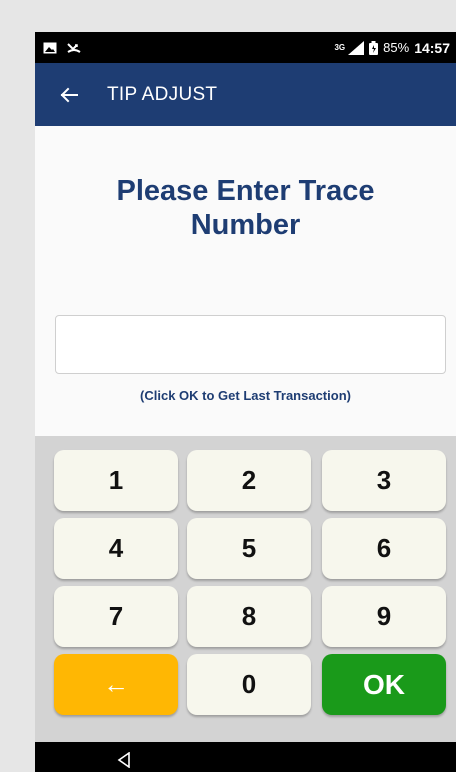  What do you see at coordinates (116, 684) in the screenshot?
I see `backspace-button: ←` at bounding box center [116, 684].